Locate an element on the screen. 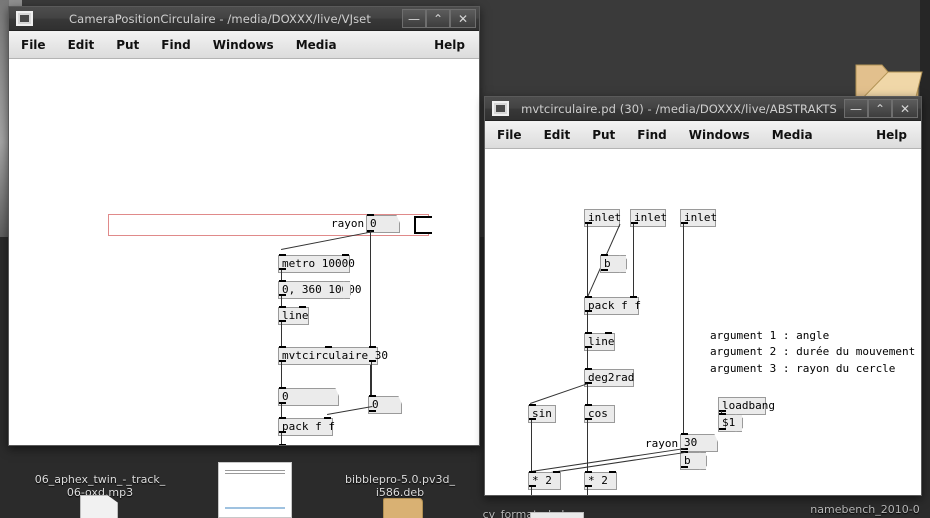 The width and height of the screenshot is (930, 518). menubar-left-window: File Edit Put Find Windows Media Help is located at coordinates (244, 45).